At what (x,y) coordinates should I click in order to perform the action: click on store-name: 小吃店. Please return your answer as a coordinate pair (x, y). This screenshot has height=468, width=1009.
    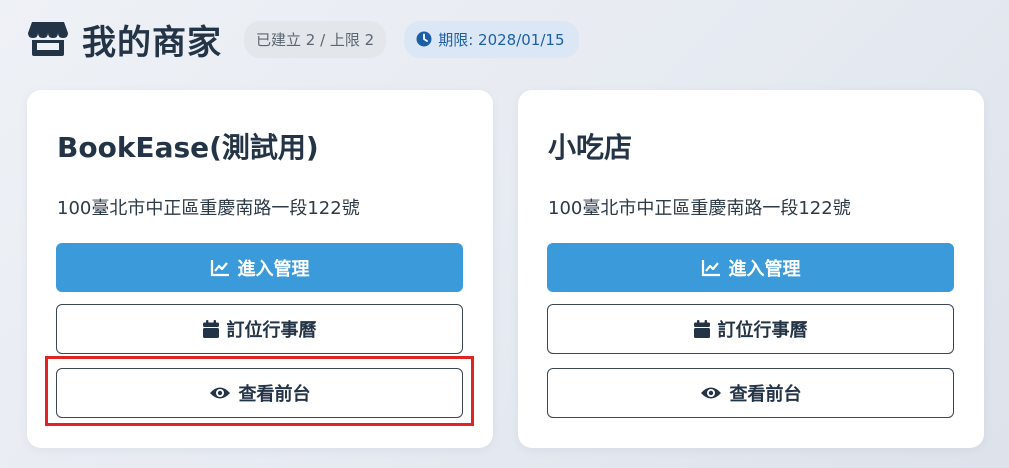
    Looking at the image, I should click on (590, 147).